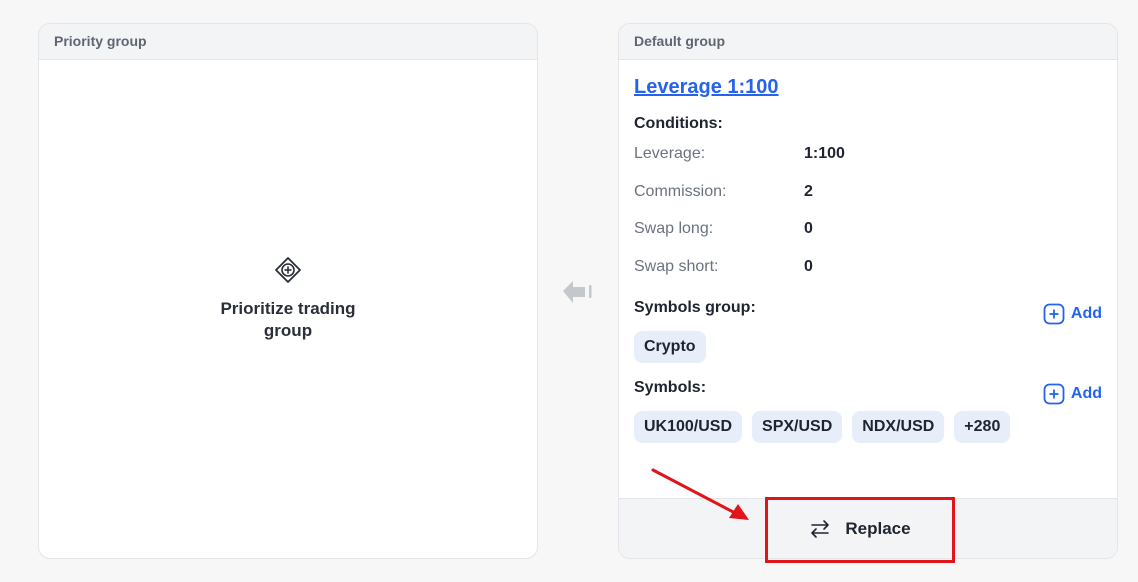 Image resolution: width=1138 pixels, height=582 pixels. Describe the element at coordinates (695, 307) in the screenshot. I see `symbols-group-title: Symbols group:` at that location.